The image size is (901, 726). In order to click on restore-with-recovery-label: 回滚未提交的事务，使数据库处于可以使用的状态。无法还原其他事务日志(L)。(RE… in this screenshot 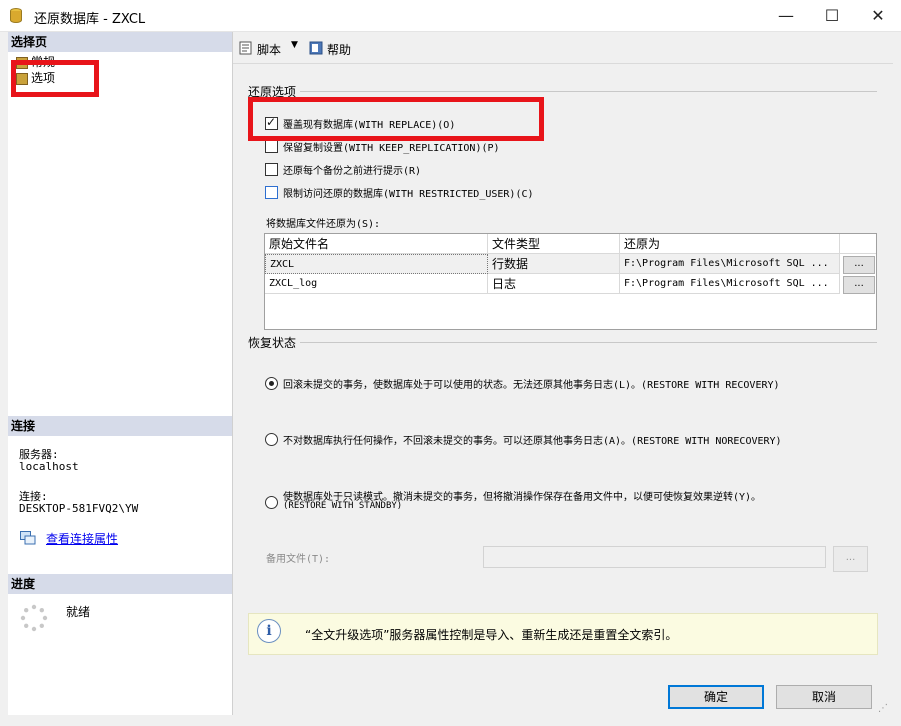, I will do `click(531, 385)`.